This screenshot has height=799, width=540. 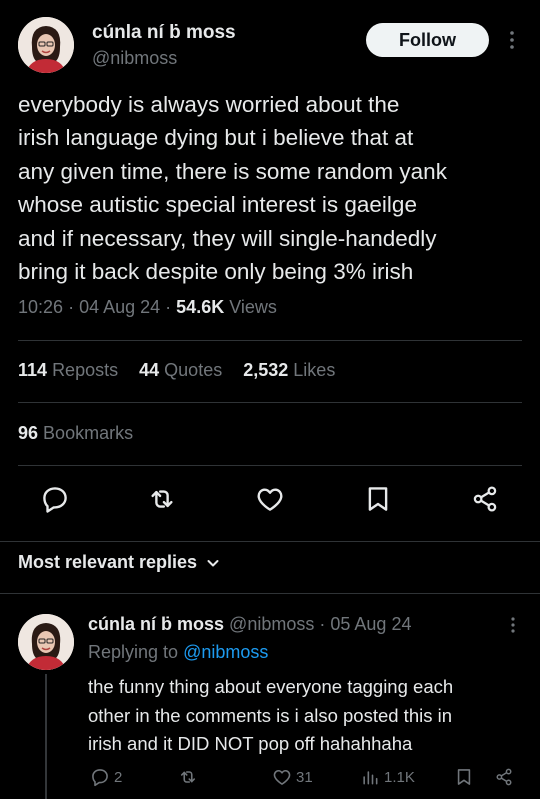 I want to click on author-avatar, so click(x=46, y=45).